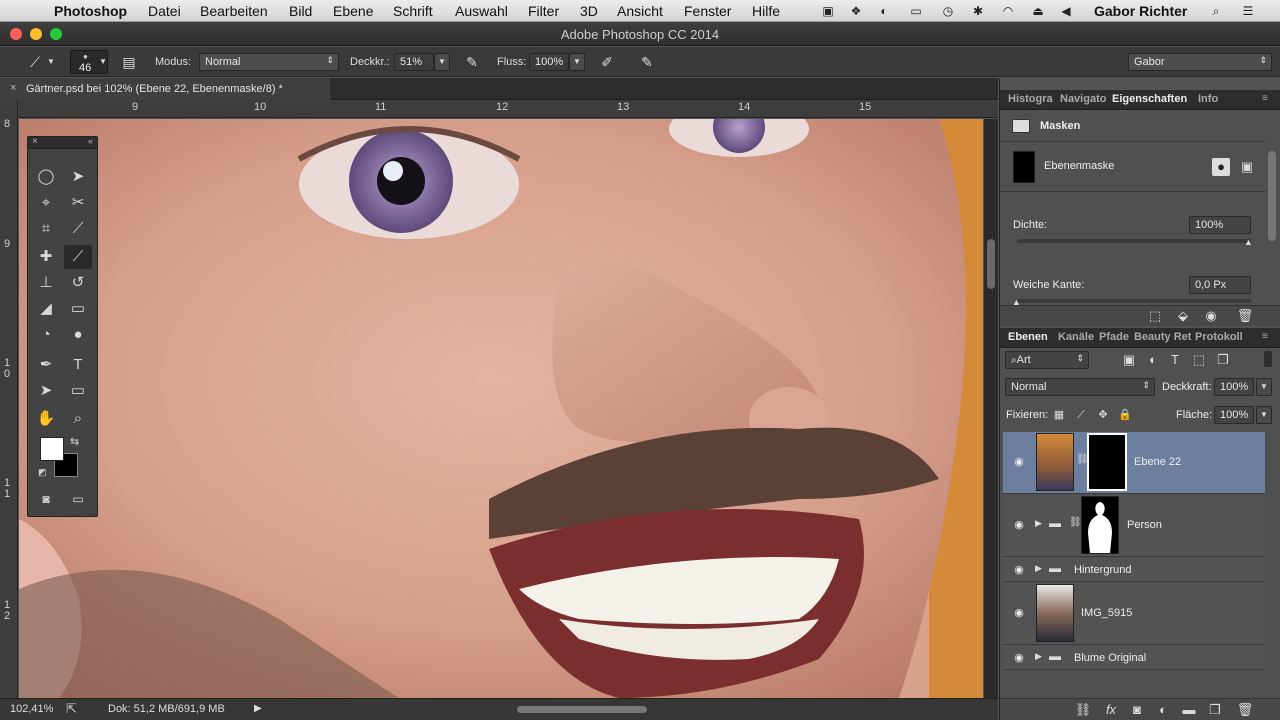 Image resolution: width=1280 pixels, height=720 pixels. I want to click on lock-pixels-icon: ⟋, so click(1081, 415).